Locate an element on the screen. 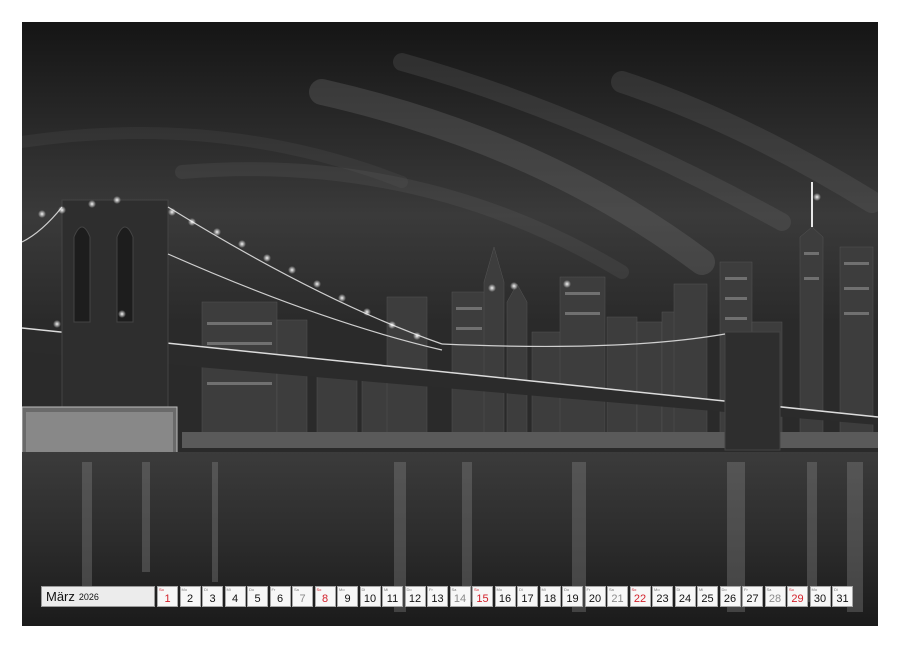 Image resolution: width=899 pixels, height=648 pixels. day-cell: Mi11 is located at coordinates (392, 596).